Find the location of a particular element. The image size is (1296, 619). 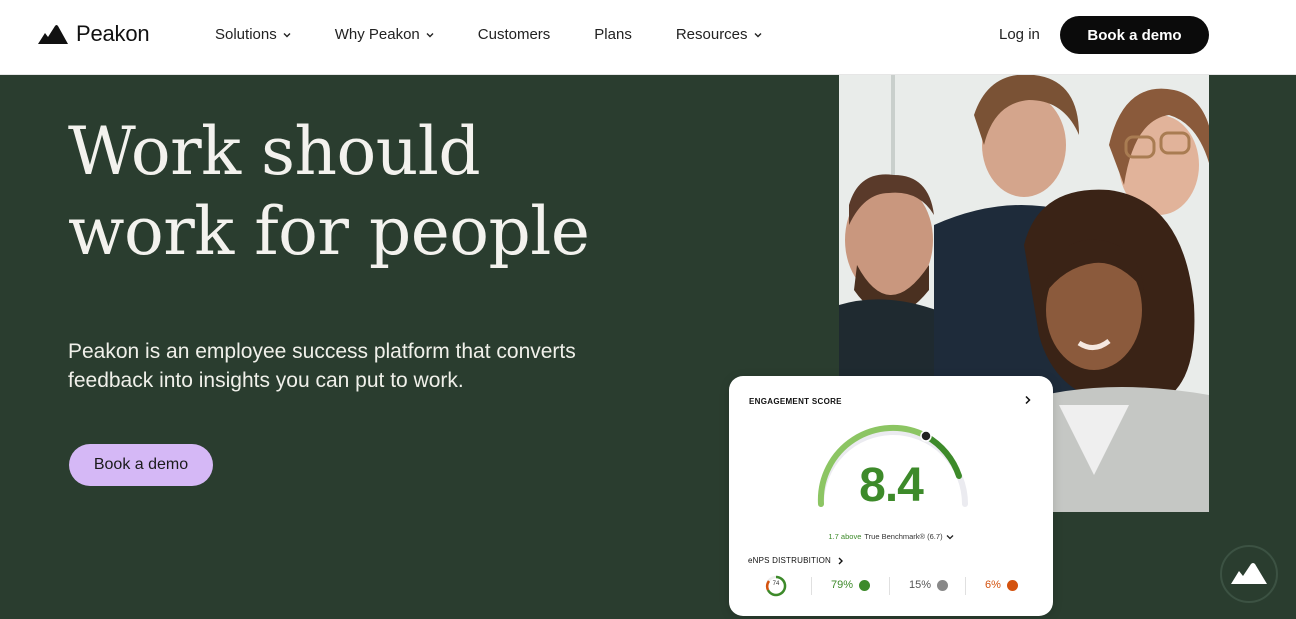

nav-solutions-label: Solutions is located at coordinates (246, 34).